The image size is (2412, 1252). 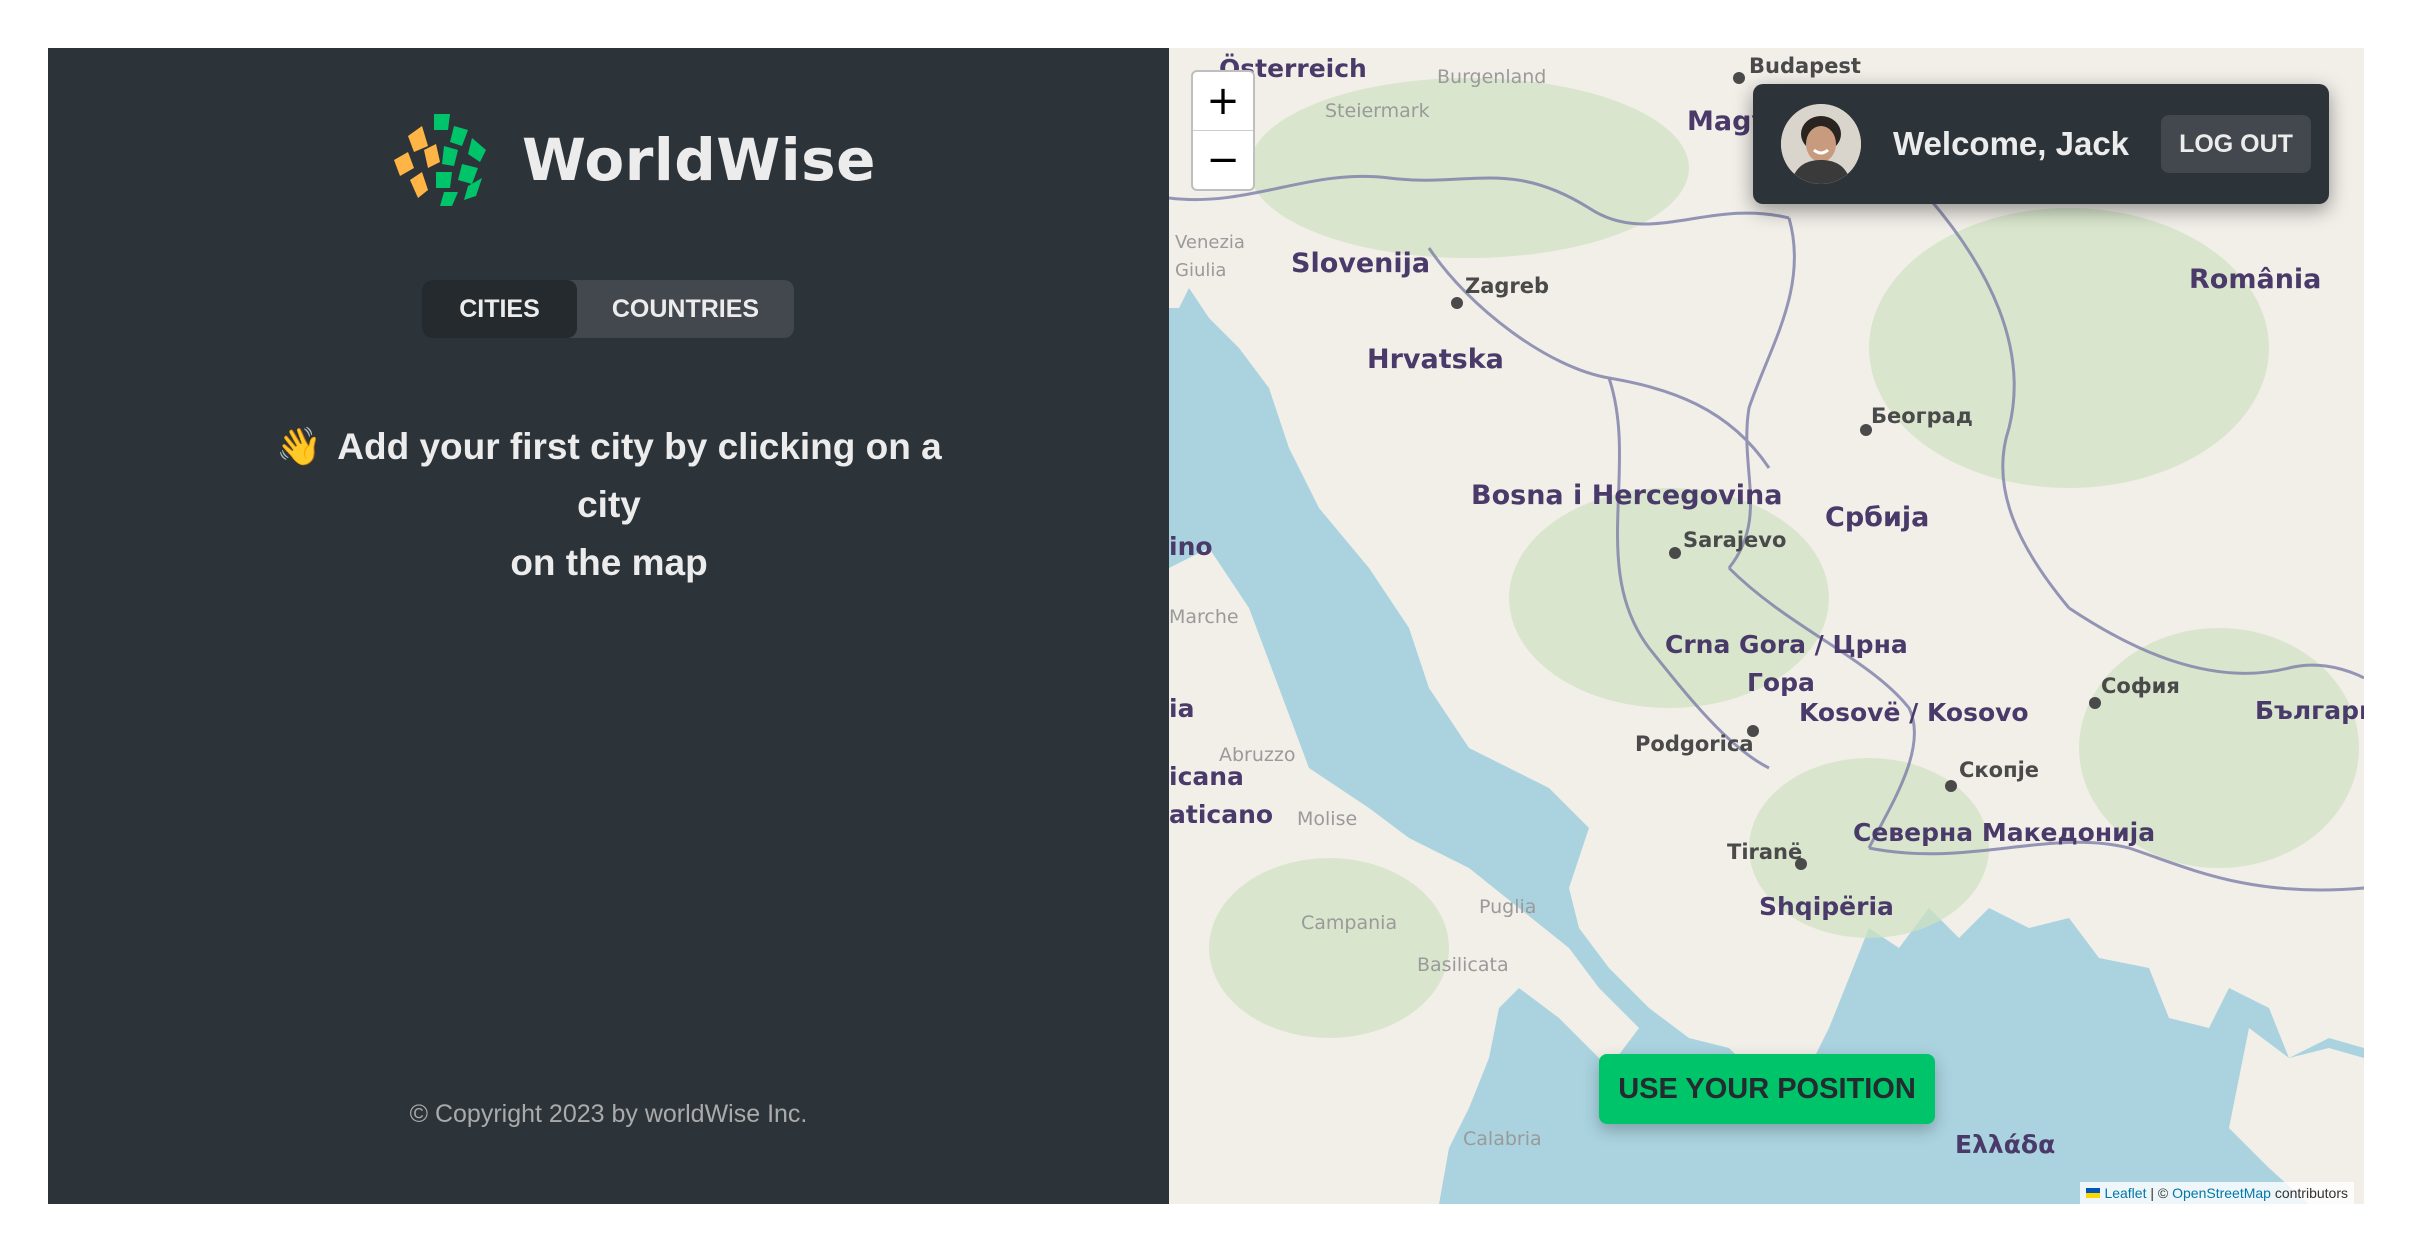 What do you see at coordinates (1786, 644) in the screenshot?
I see `map-label-crna-gora: Crna Gora / Црна` at bounding box center [1786, 644].